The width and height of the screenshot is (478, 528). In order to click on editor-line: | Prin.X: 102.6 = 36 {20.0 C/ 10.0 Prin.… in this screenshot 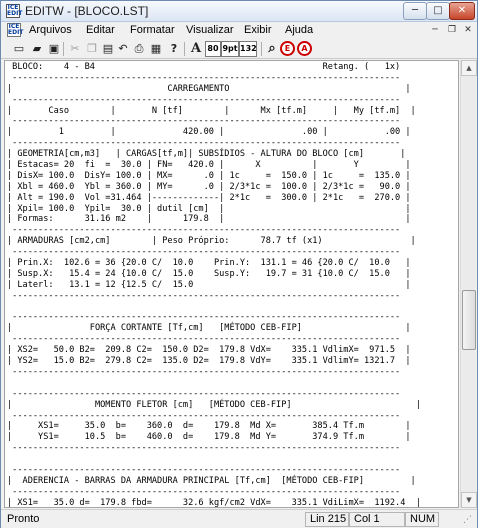, I will do `click(209, 263)`.